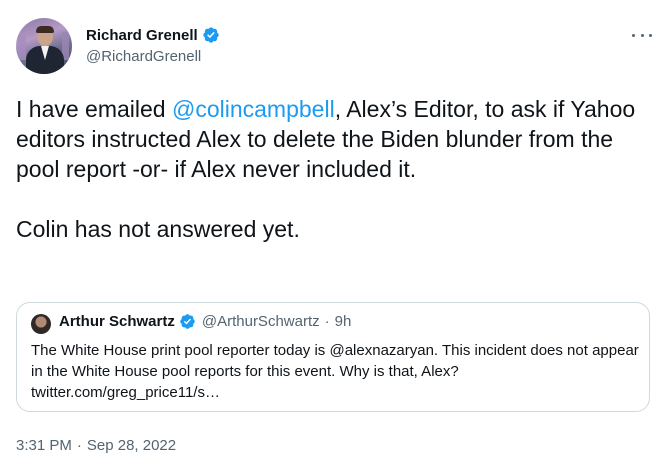 Image resolution: width=662 pixels, height=466 pixels. Describe the element at coordinates (253, 109) in the screenshot. I see `mention-link: @colincampbell` at that location.